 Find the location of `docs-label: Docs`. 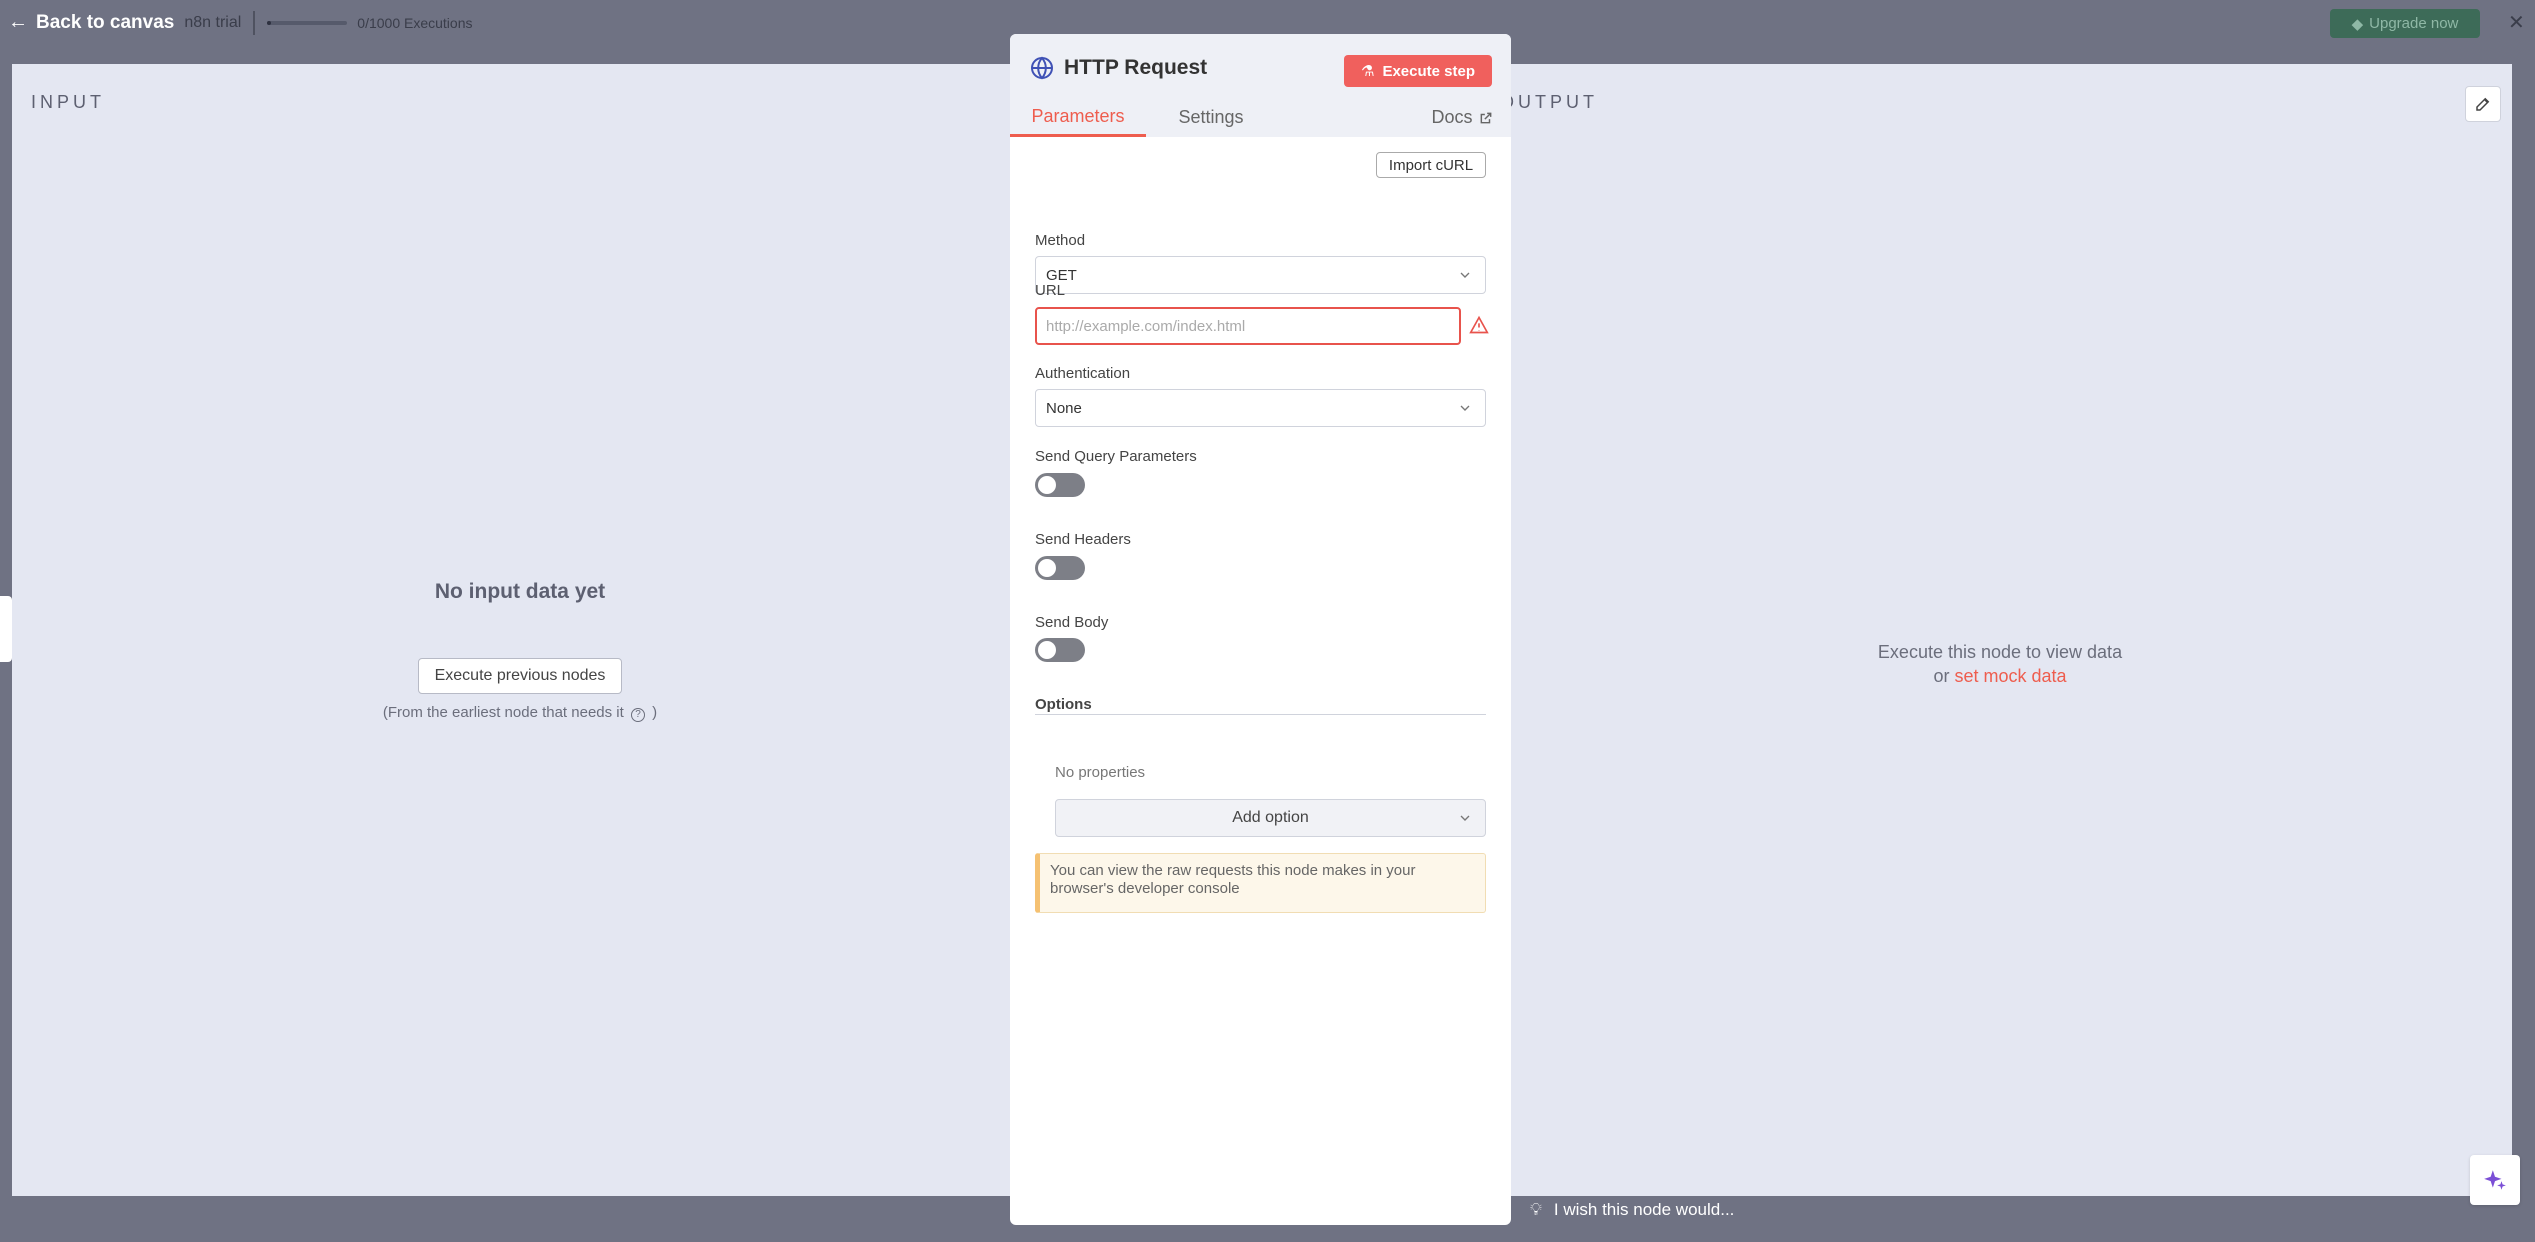

docs-label: Docs is located at coordinates (1452, 117).